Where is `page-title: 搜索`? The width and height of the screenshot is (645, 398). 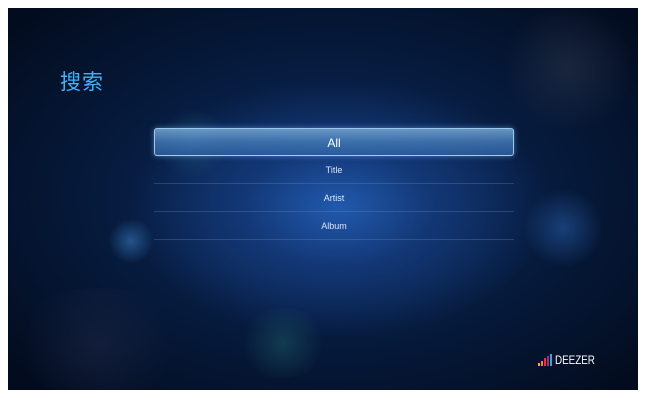
page-title: 搜索 is located at coordinates (82, 82).